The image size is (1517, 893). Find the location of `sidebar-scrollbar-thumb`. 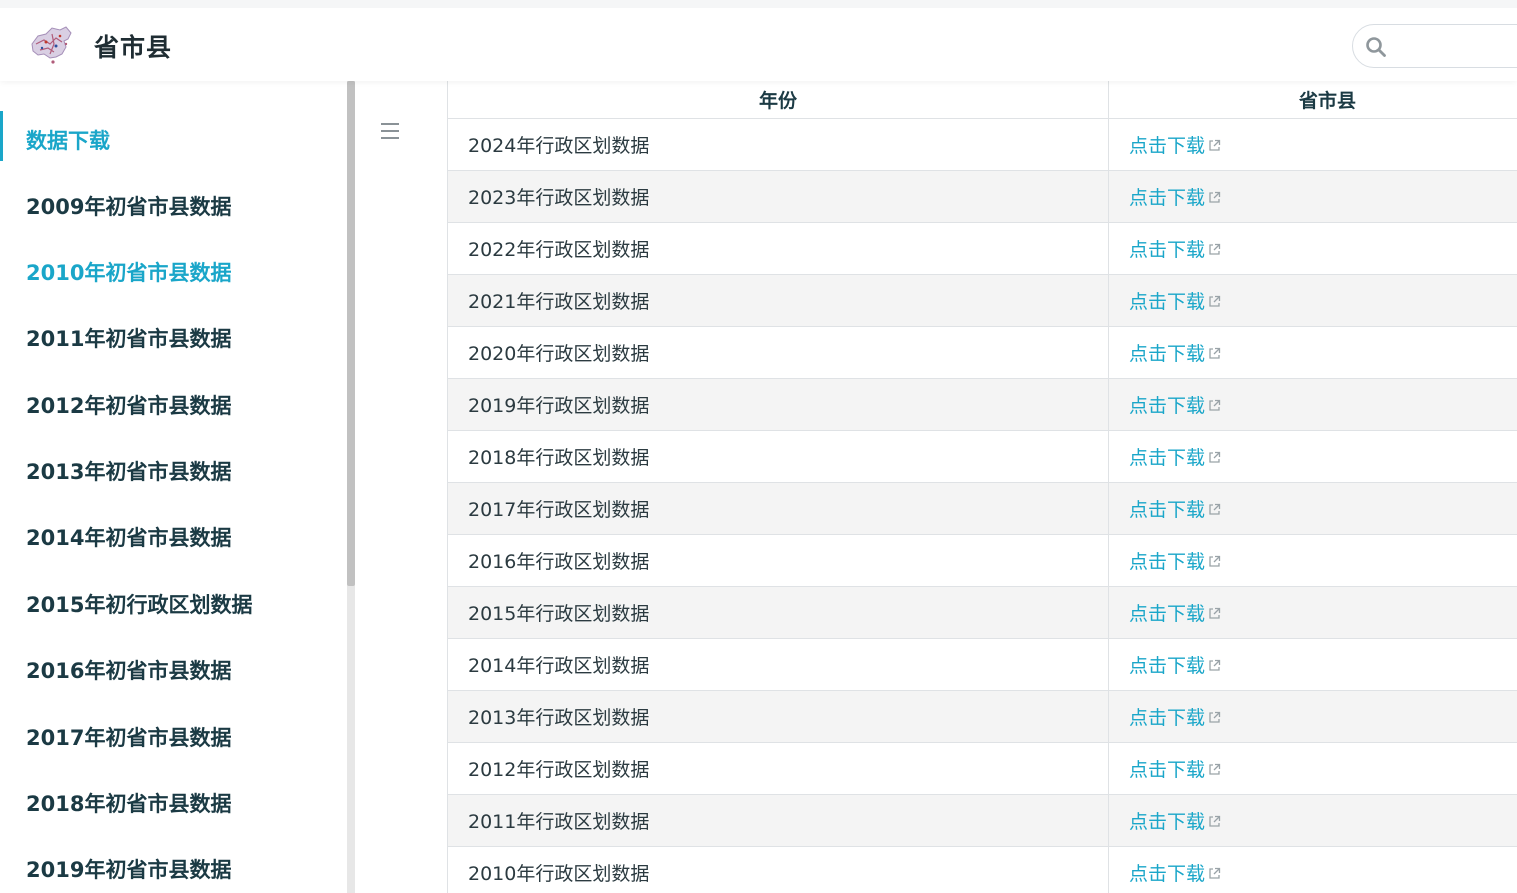

sidebar-scrollbar-thumb is located at coordinates (351, 333).